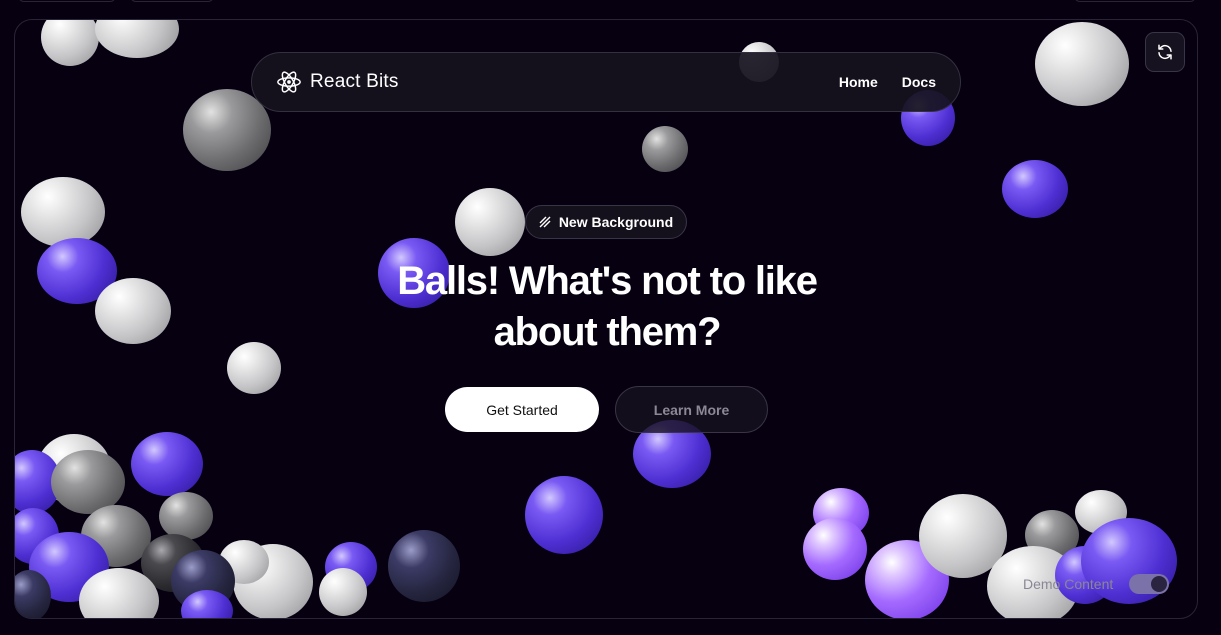 This screenshot has height=635, width=1221. What do you see at coordinates (606, 82) in the screenshot?
I see `navbar: React Bits Home Docs` at bounding box center [606, 82].